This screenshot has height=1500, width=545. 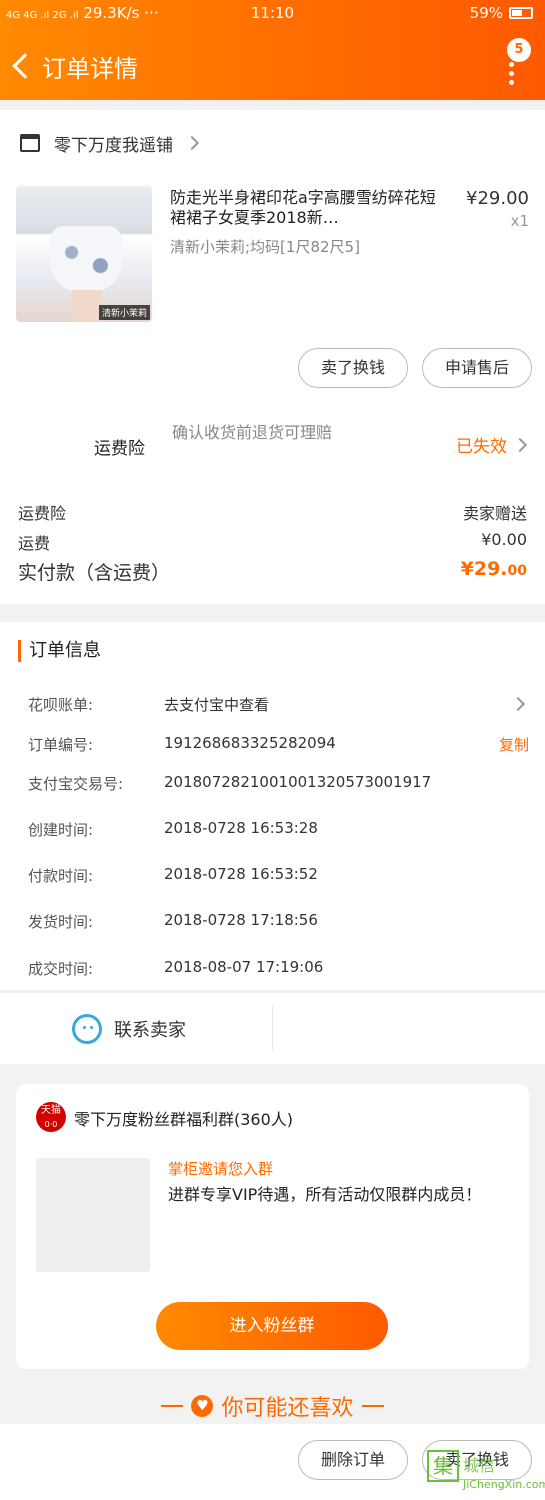 What do you see at coordinates (372, 1406) in the screenshot?
I see `dash-right-icon` at bounding box center [372, 1406].